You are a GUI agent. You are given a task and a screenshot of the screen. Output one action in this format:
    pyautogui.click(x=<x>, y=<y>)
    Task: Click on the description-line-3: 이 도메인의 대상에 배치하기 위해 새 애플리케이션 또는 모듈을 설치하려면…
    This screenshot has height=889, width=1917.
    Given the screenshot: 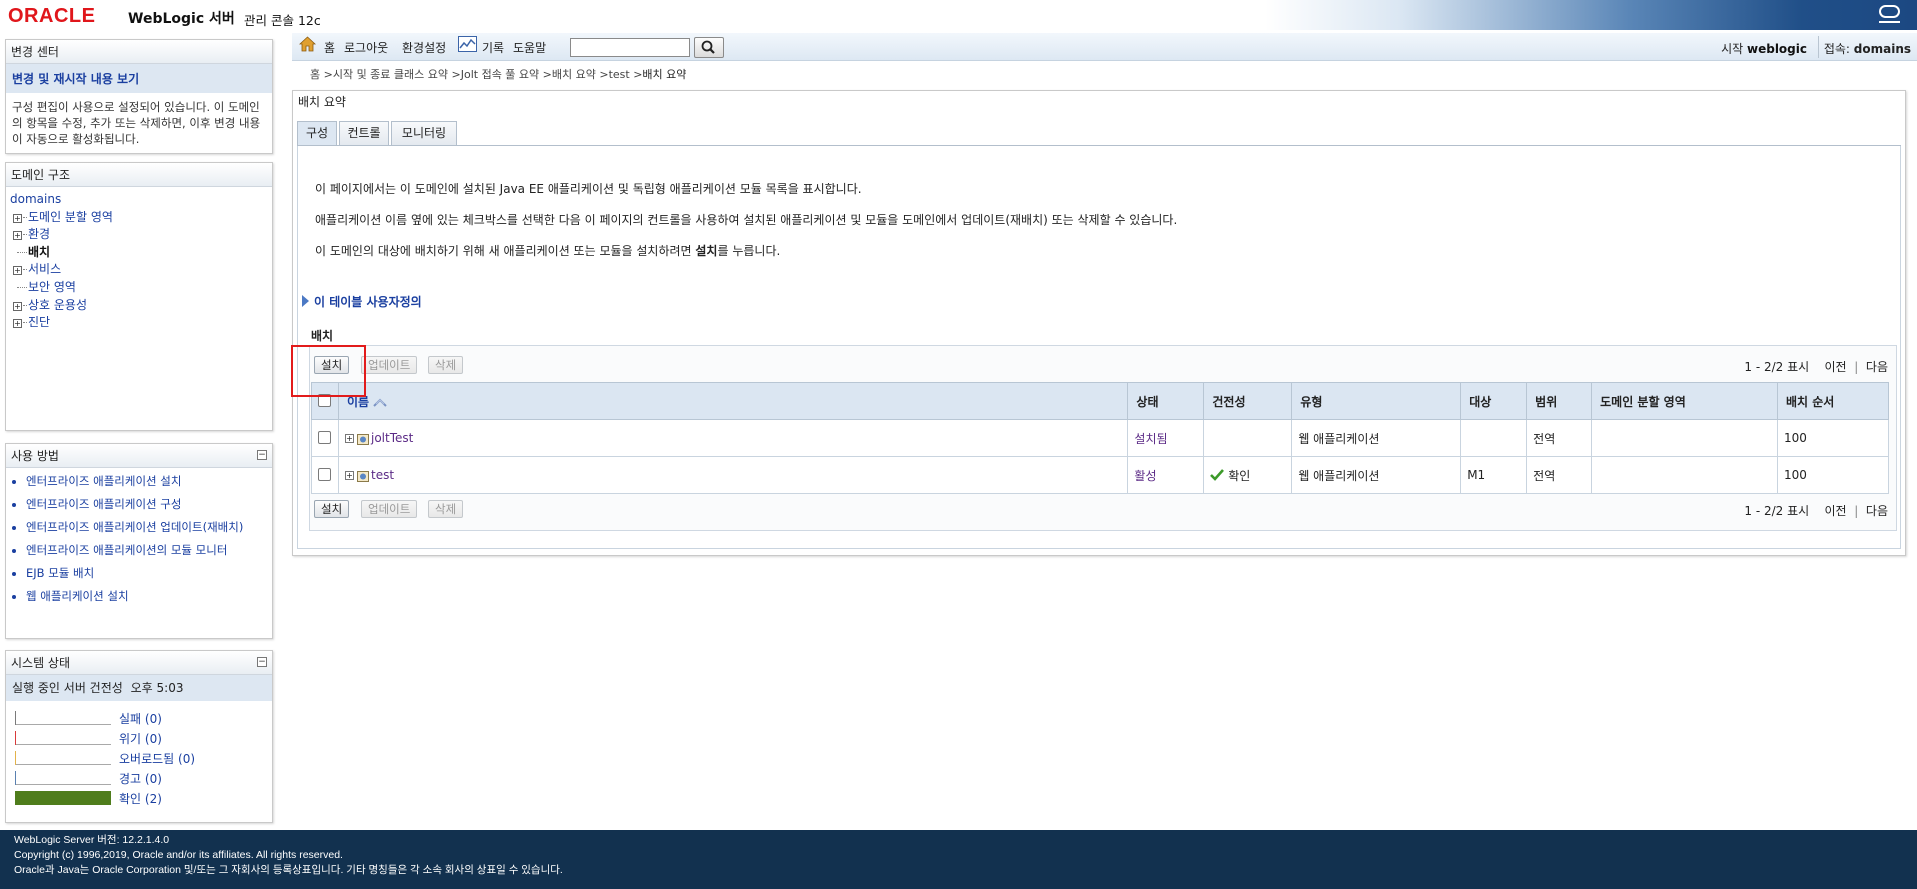 What is the action you would take?
    pyautogui.click(x=547, y=250)
    